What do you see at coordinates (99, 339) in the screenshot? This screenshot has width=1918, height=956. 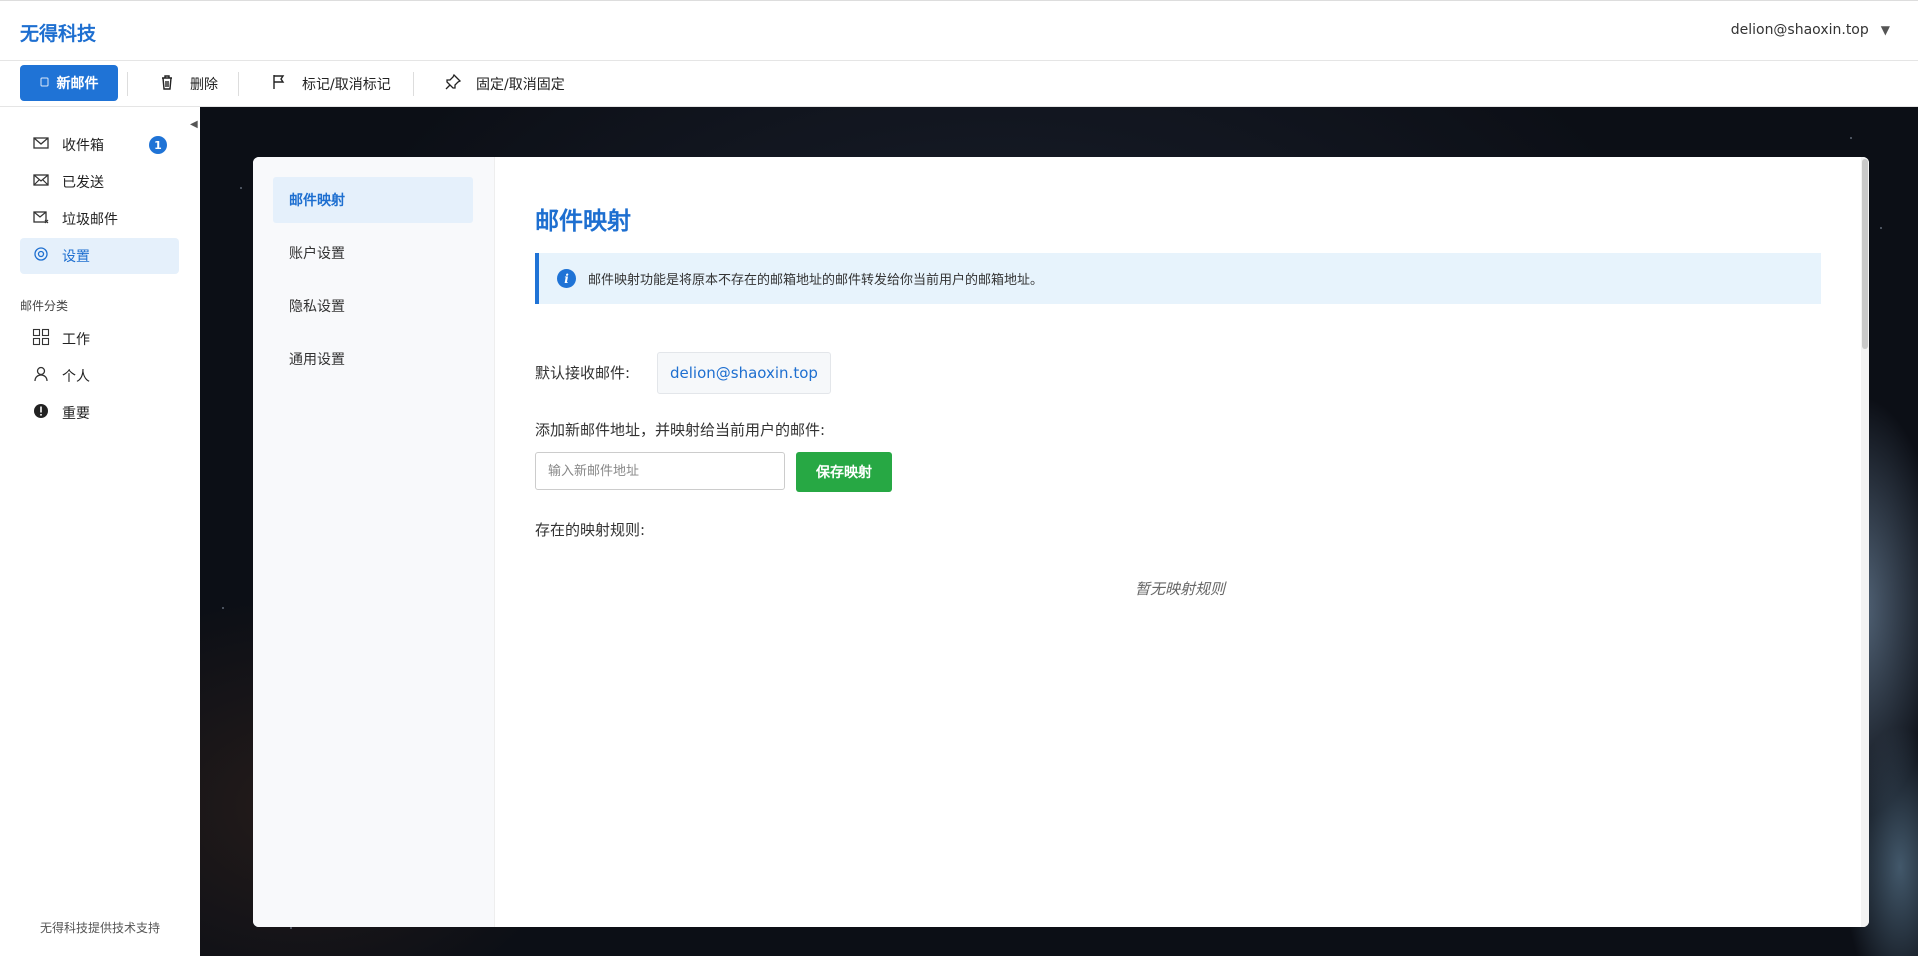 I see `sidebar-item-work: 工作` at bounding box center [99, 339].